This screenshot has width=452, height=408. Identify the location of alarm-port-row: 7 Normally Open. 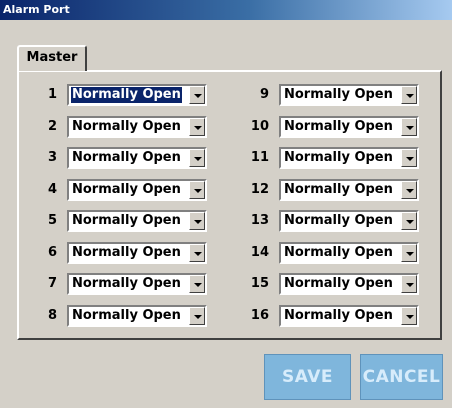
(117, 284).